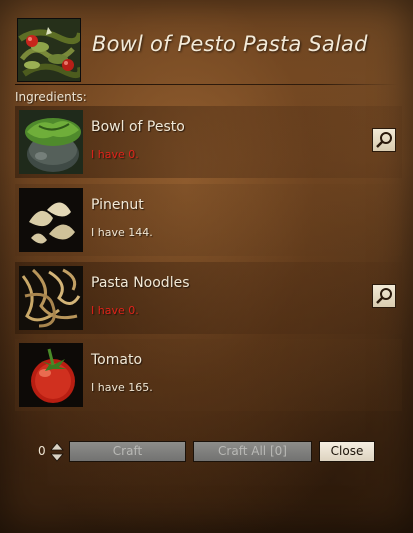 The width and height of the screenshot is (413, 533). Describe the element at coordinates (252, 451) in the screenshot. I see `craft-all-button: Craft All [0]` at that location.